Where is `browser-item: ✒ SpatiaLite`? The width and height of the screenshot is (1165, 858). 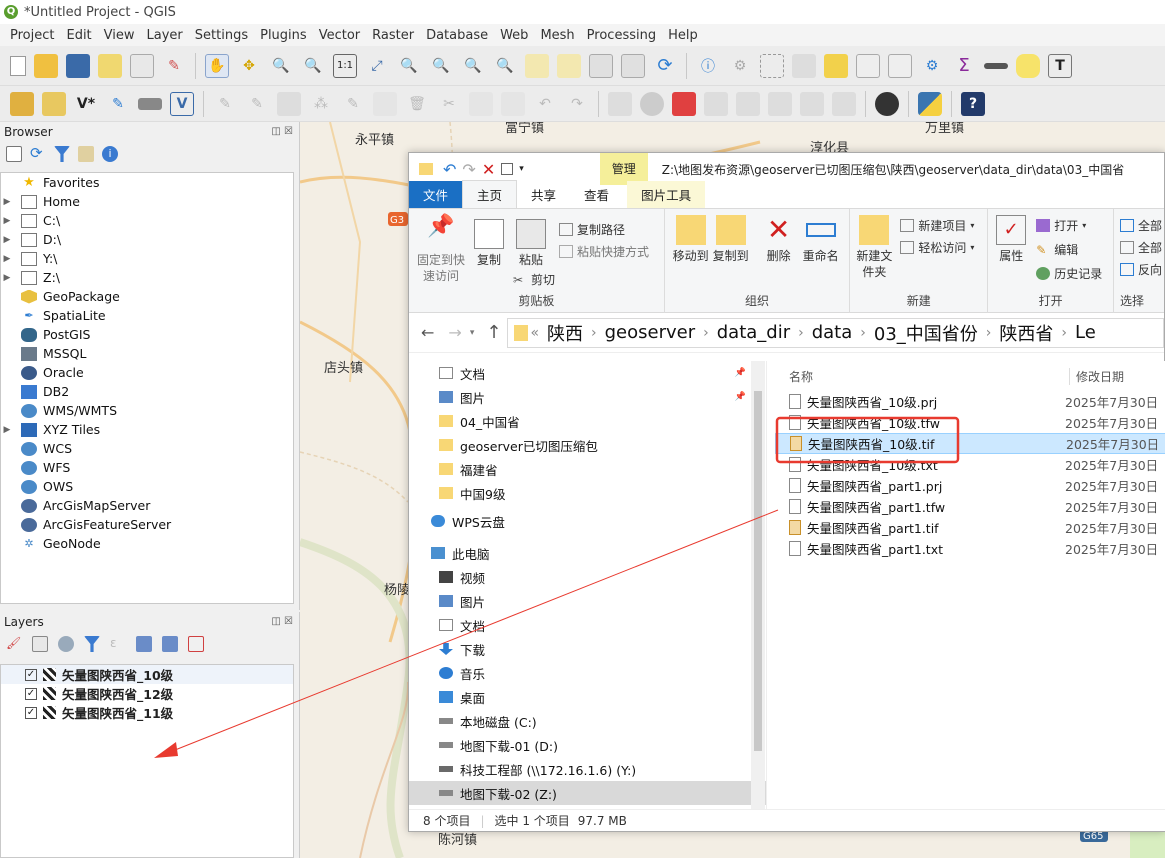 browser-item: ✒ SpatiaLite is located at coordinates (147, 315).